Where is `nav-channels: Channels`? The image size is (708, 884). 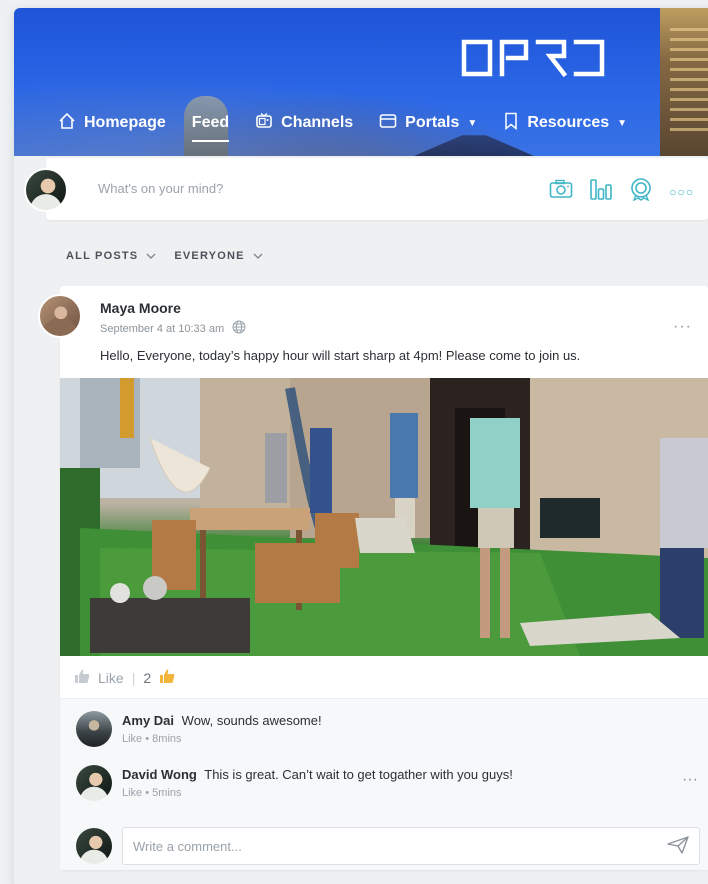
nav-channels: Channels is located at coordinates (304, 123).